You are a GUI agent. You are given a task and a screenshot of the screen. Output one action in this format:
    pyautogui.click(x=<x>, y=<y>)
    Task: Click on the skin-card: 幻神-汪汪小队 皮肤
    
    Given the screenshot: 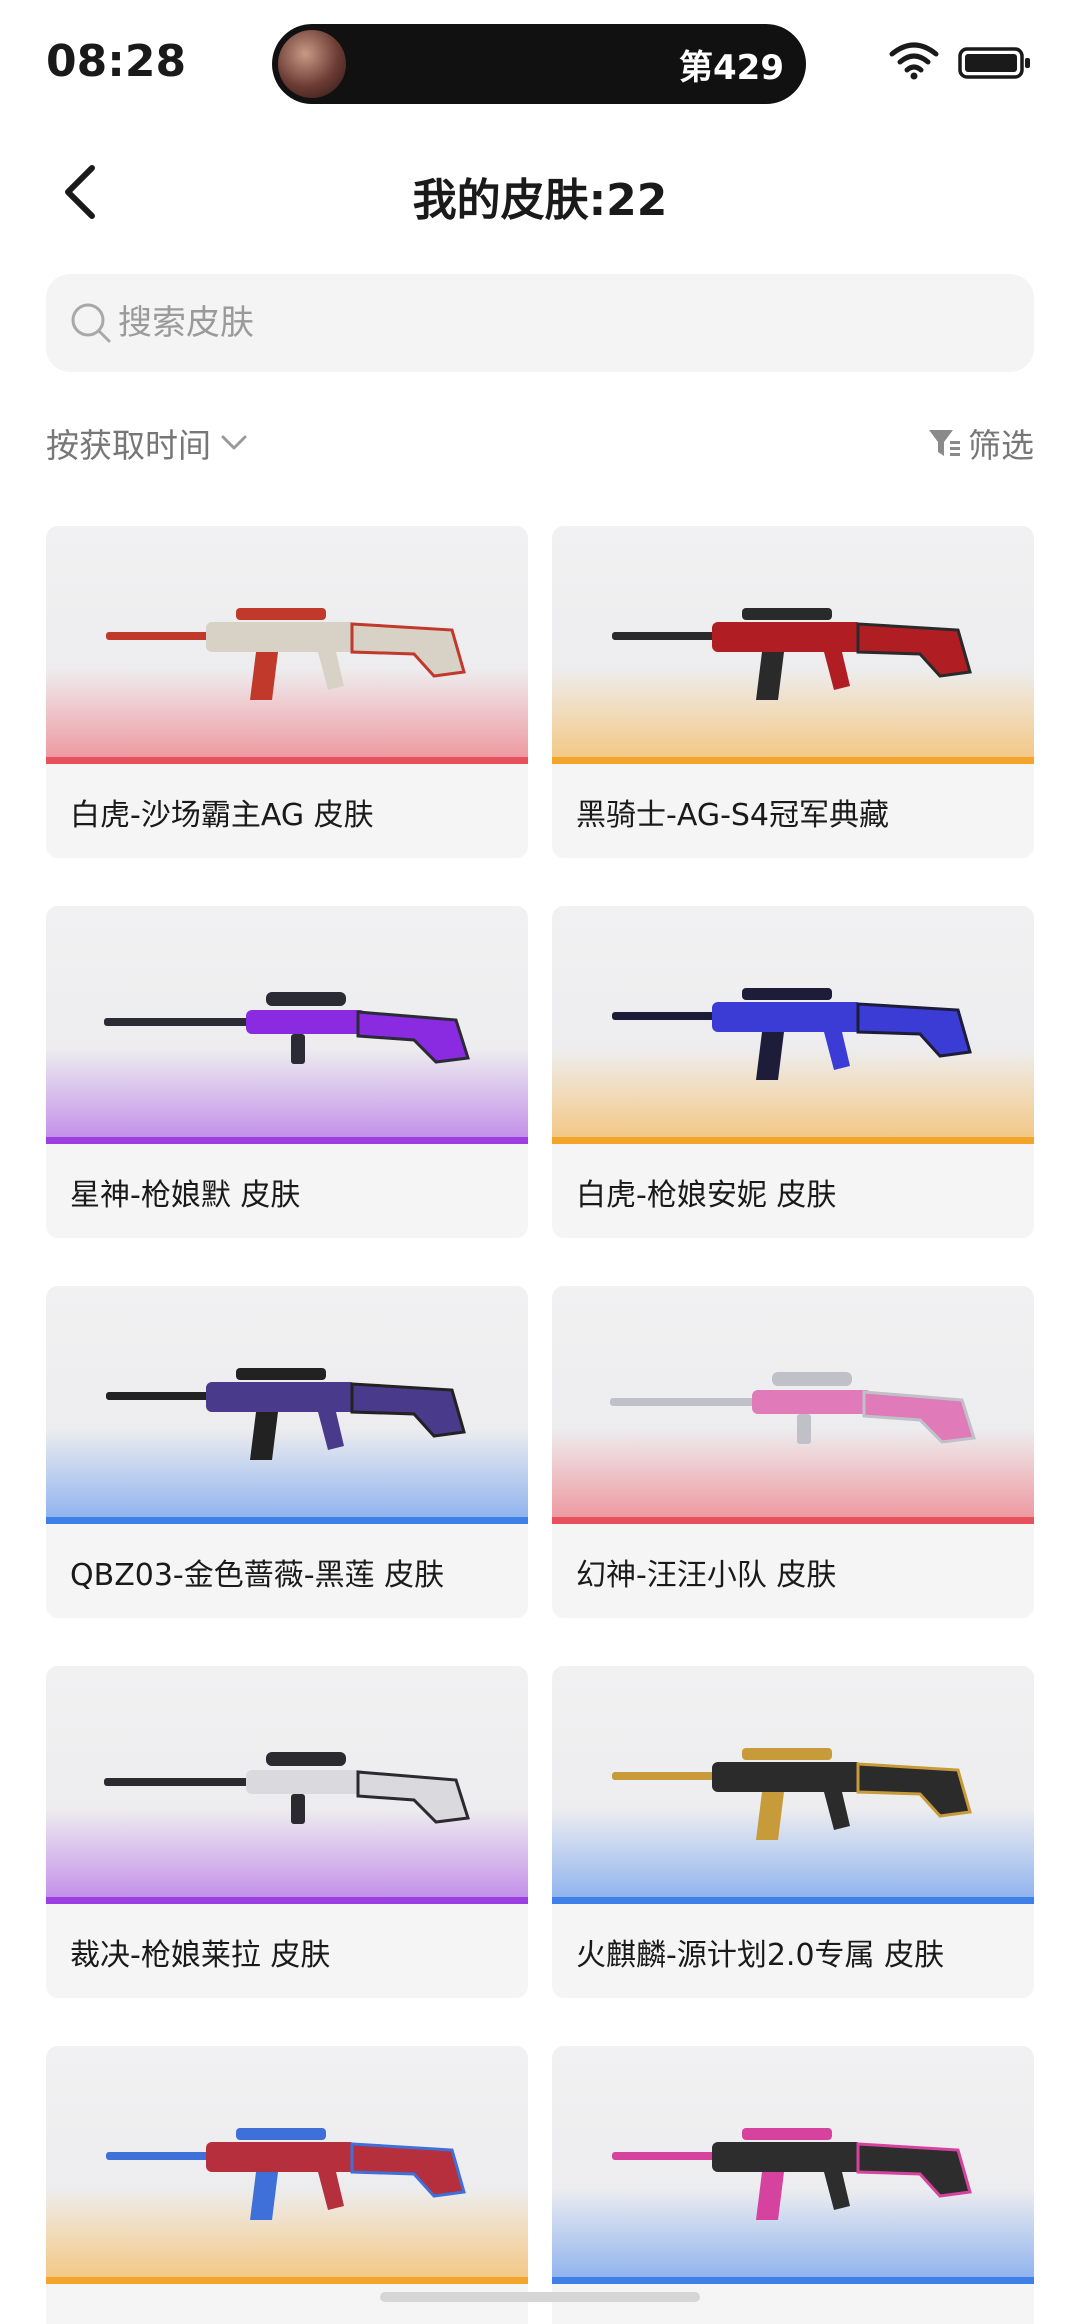 What is the action you would take?
    pyautogui.click(x=793, y=1452)
    